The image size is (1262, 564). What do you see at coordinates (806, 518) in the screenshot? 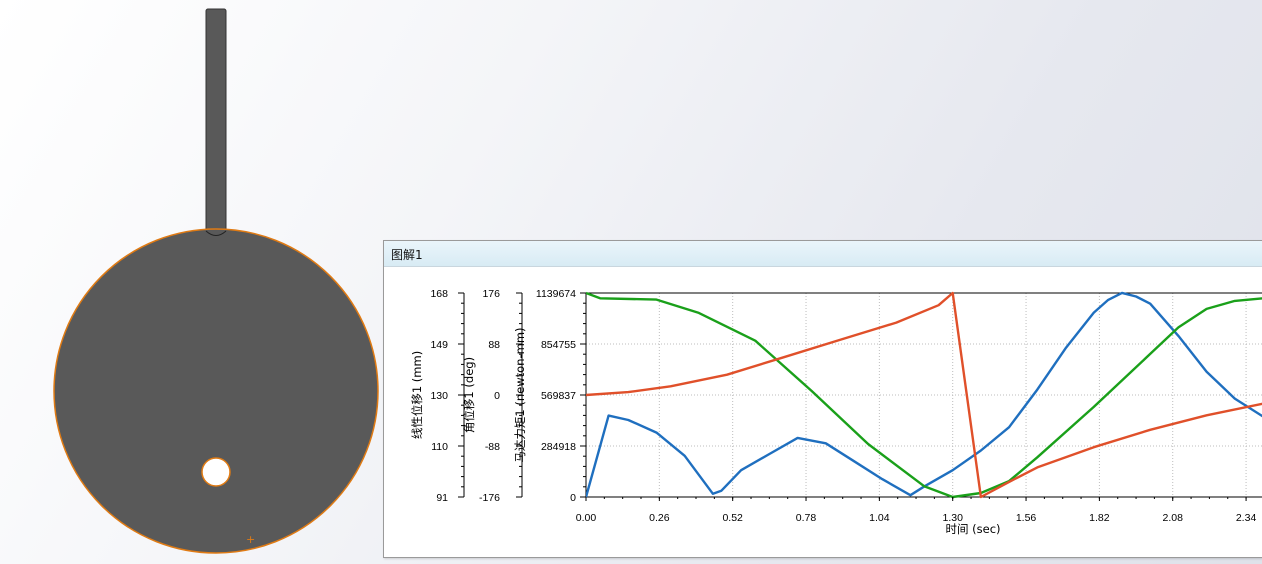
I see `x-tick-label: 0.78` at bounding box center [806, 518].